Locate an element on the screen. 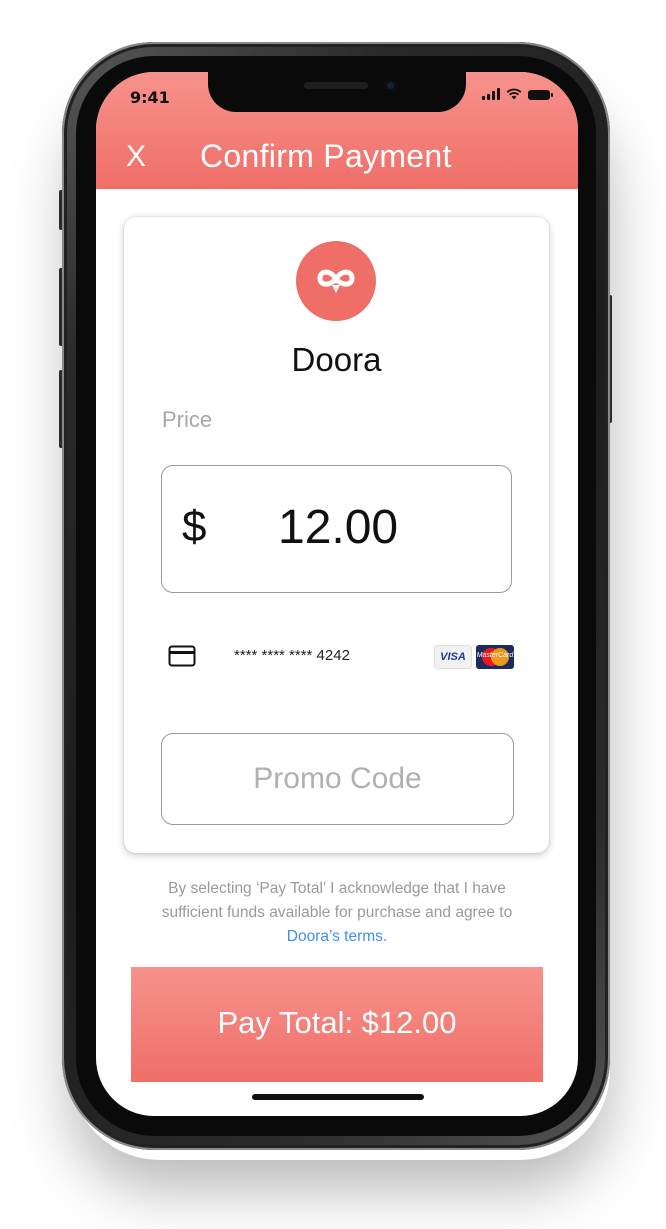 The image size is (666, 1229). infinity-icon is located at coordinates (336, 281).